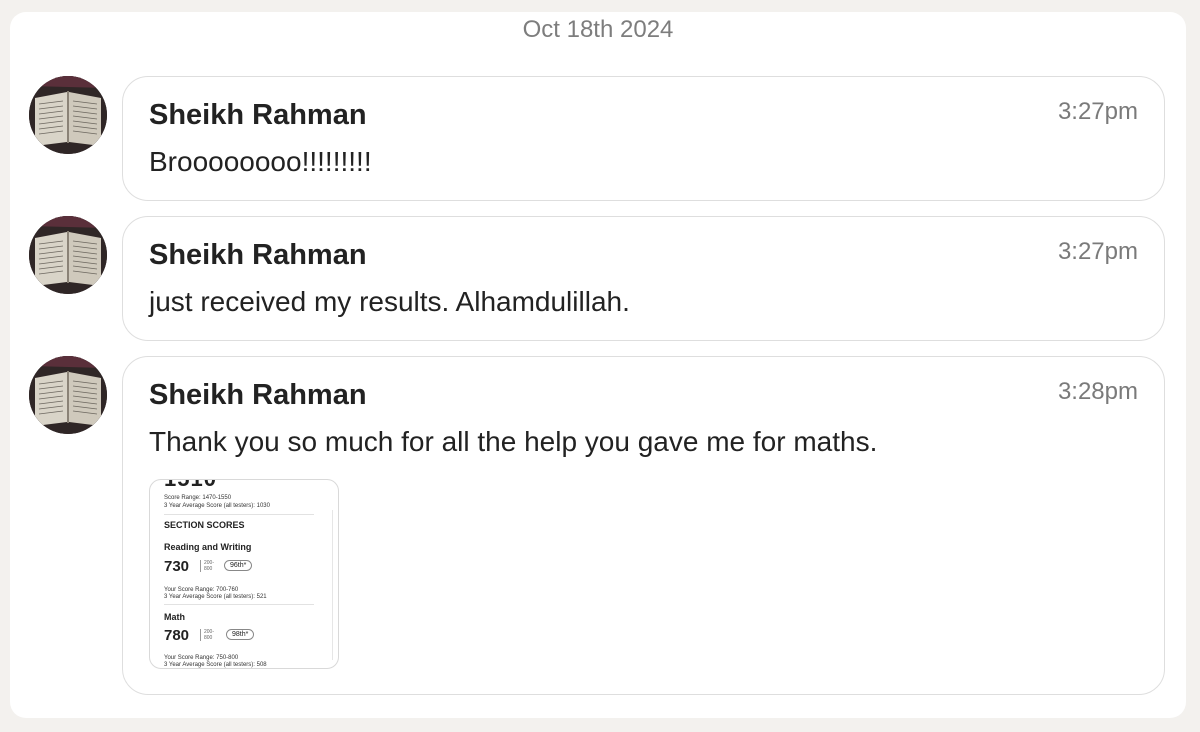  Describe the element at coordinates (238, 565) in the screenshot. I see `reading-percentile-badge: 96th*` at that location.